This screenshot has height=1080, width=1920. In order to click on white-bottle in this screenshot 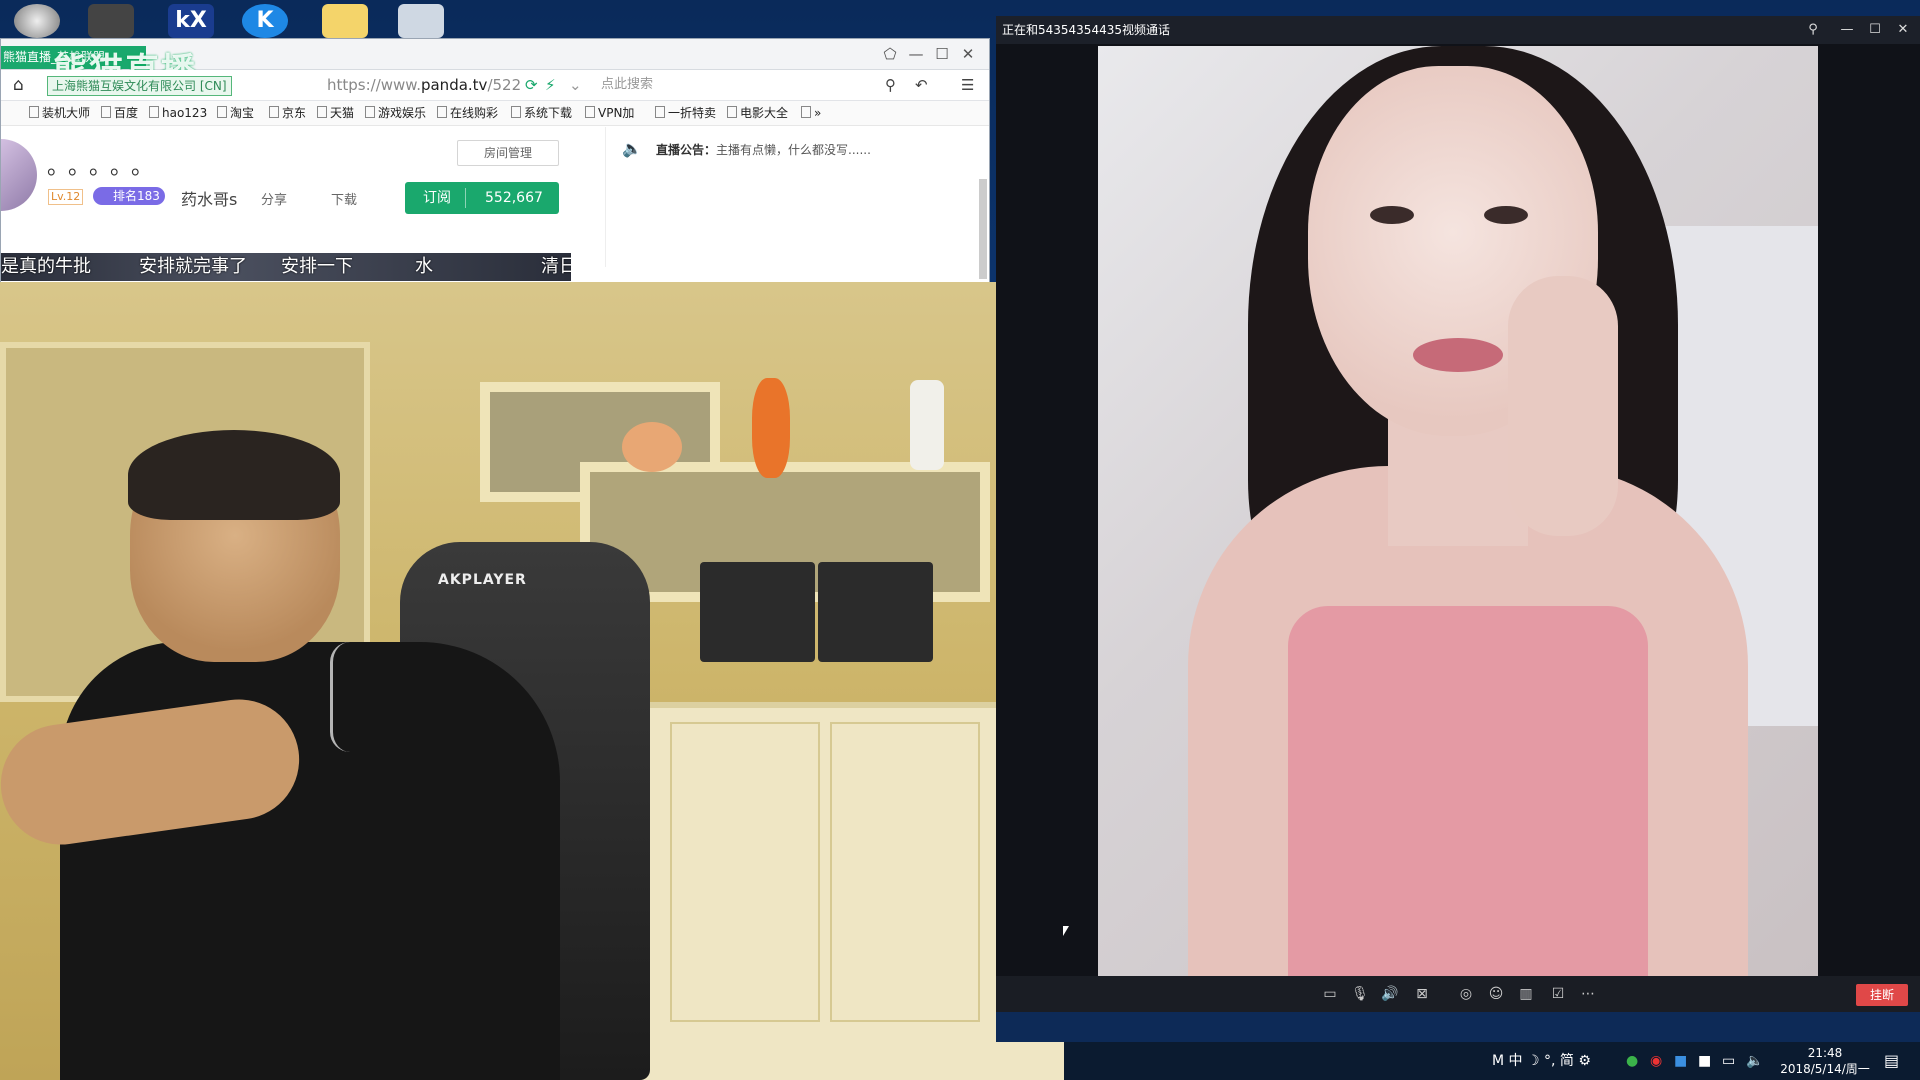, I will do `click(927, 425)`.